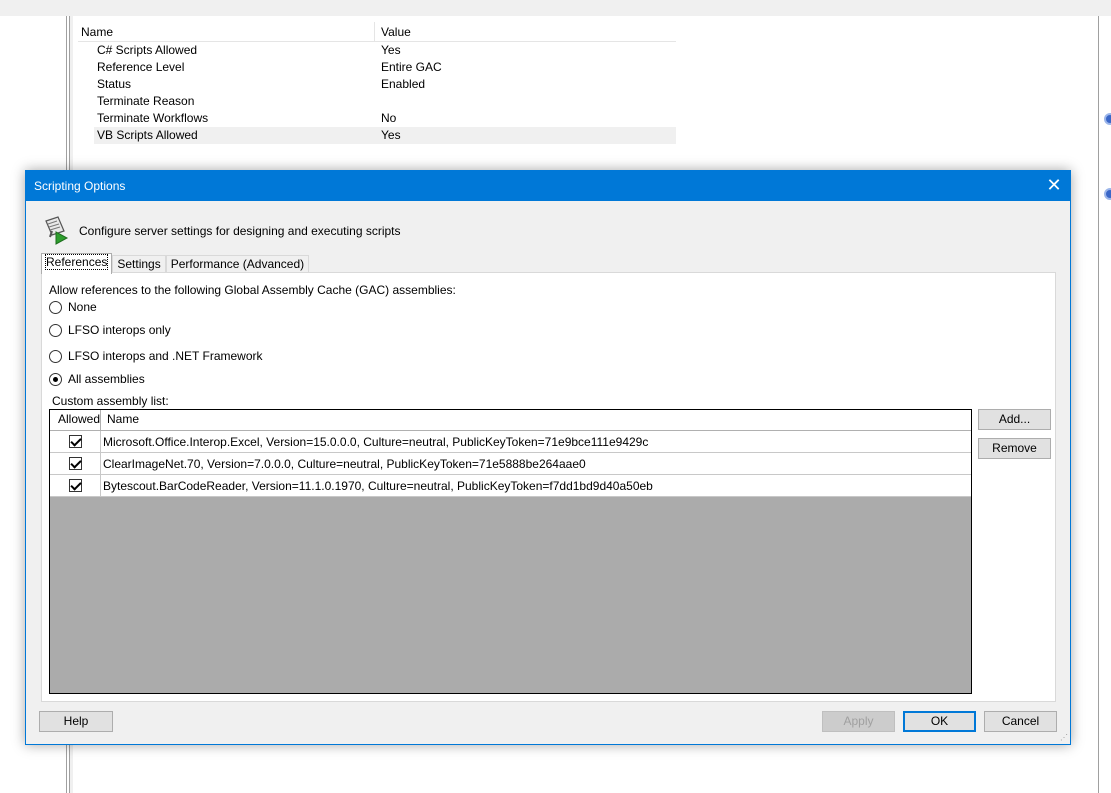  I want to click on column-header-allowed: Allowed, so click(75, 420).